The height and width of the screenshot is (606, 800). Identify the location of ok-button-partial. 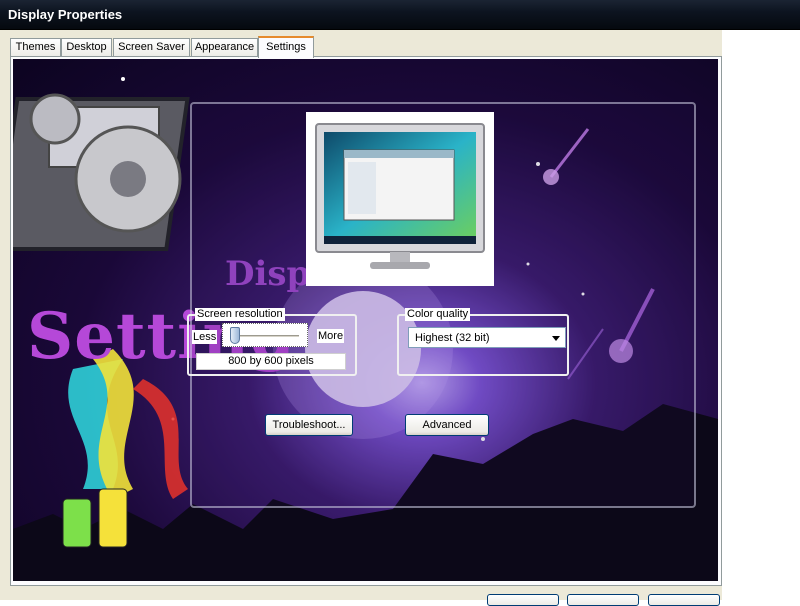
(523, 600).